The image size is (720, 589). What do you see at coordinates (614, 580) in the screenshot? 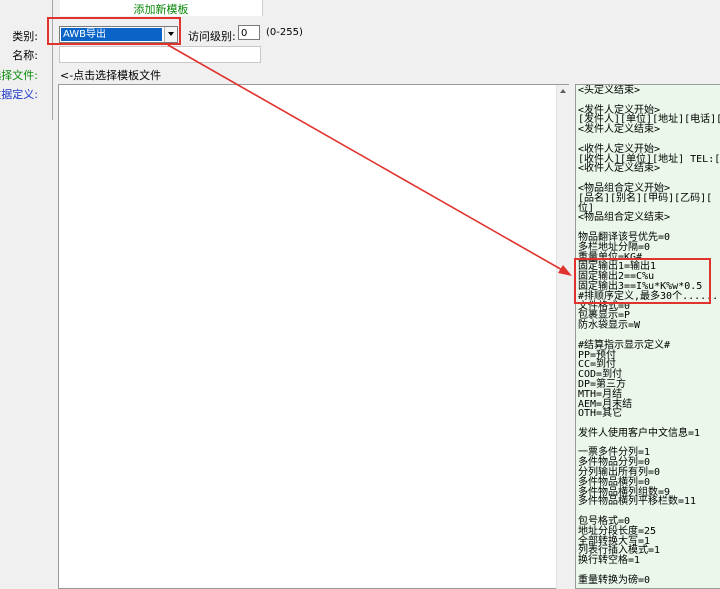
I see `definition-line: 重量转换为磅=0` at bounding box center [614, 580].